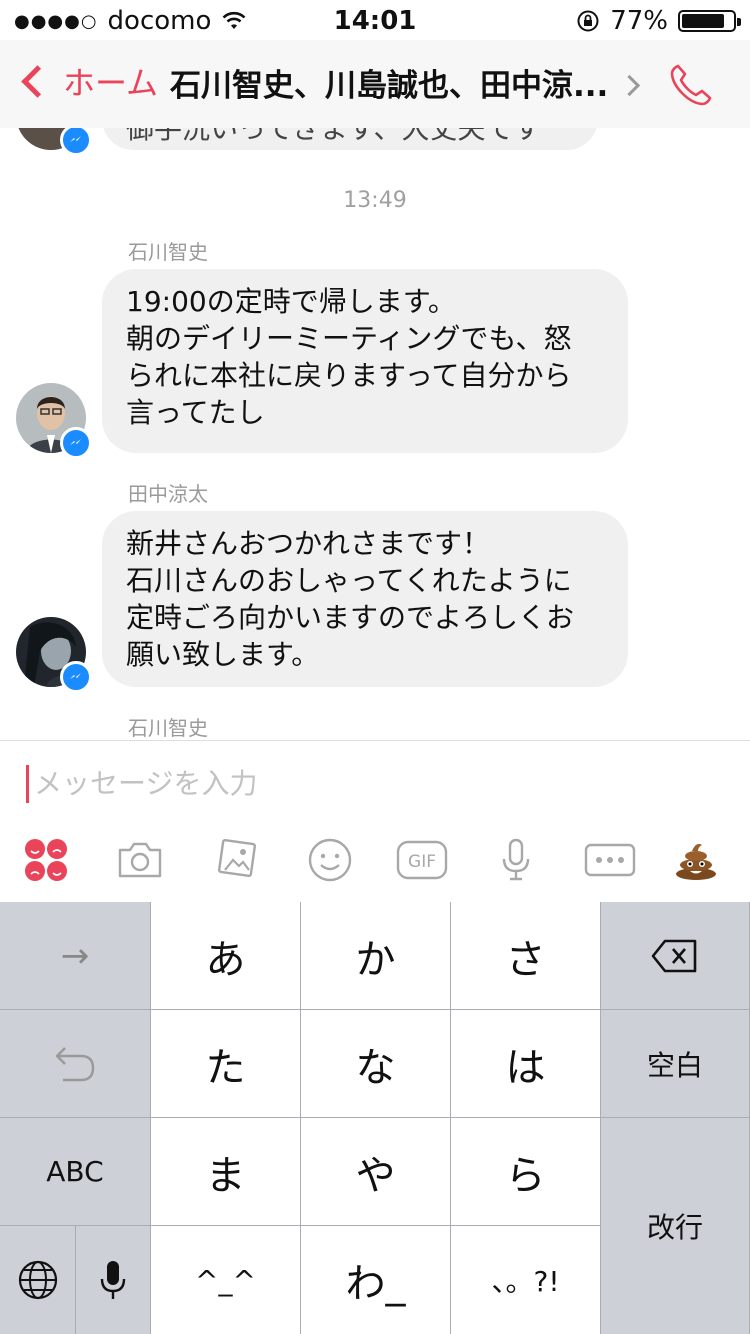 This screenshot has height=1334, width=750. What do you see at coordinates (375, 20) in the screenshot?
I see `status-bar: ●●●●○ docomo 14:01 77%` at bounding box center [375, 20].